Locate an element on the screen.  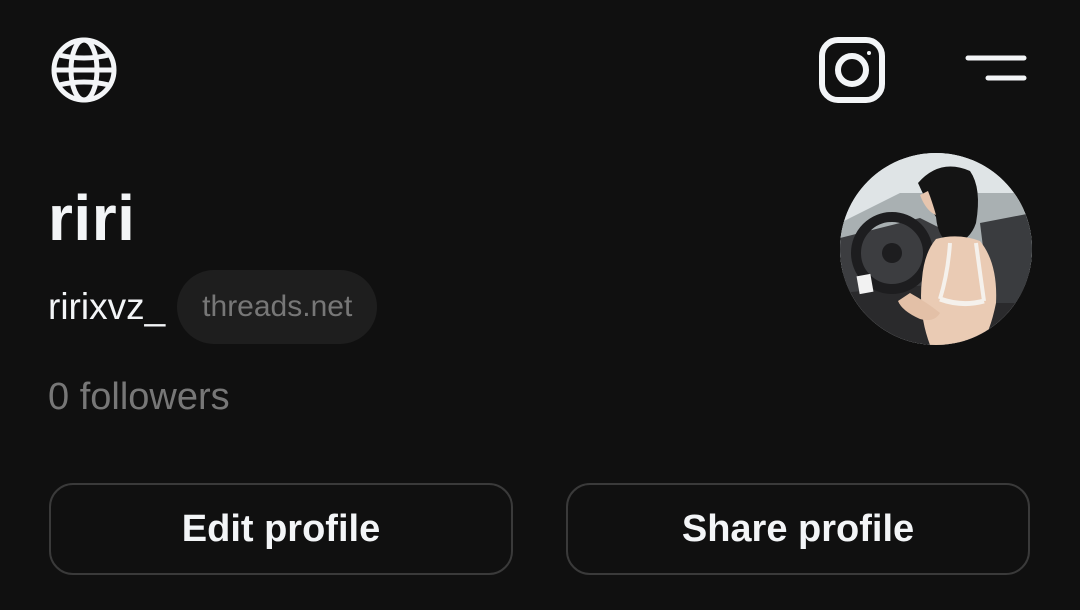
avatar is located at coordinates (936, 249).